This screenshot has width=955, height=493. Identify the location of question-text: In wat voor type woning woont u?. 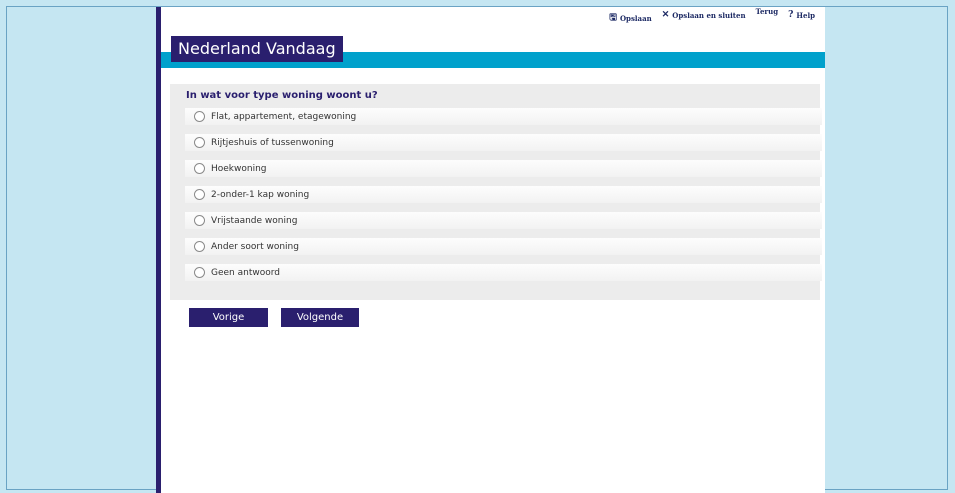
(282, 95).